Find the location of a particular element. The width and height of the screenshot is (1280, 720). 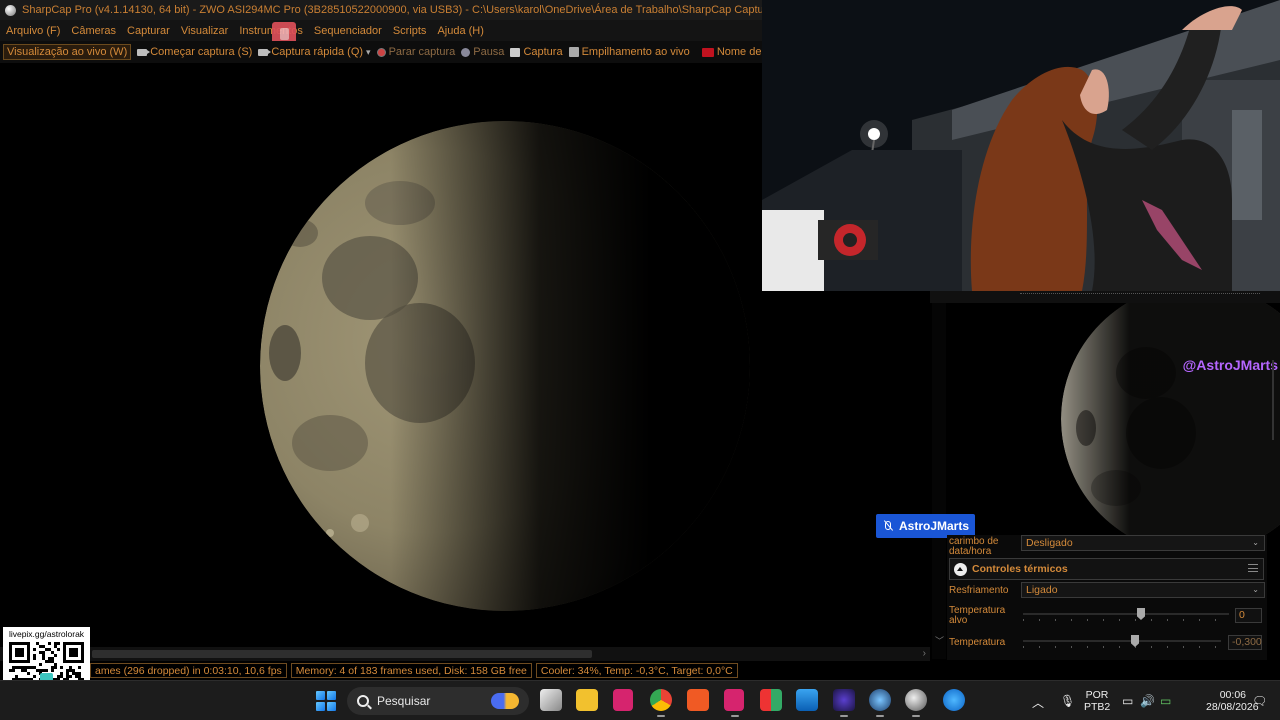

stop-capture-label: Parar captura is located at coordinates (422, 52).